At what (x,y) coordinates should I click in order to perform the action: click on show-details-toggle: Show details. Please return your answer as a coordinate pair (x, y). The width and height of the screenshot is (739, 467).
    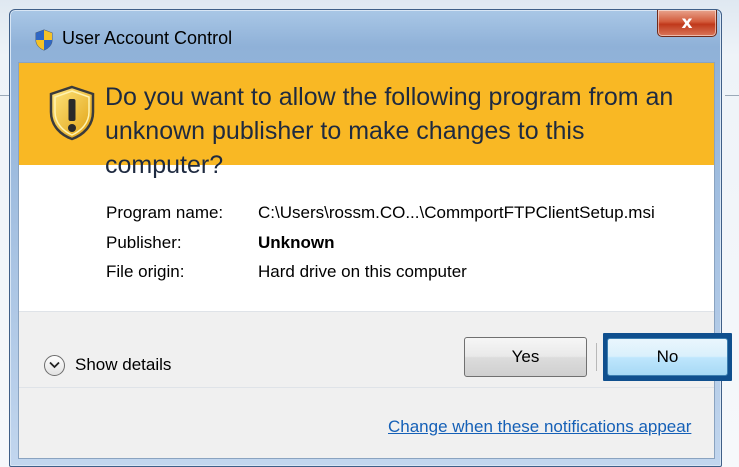
    Looking at the image, I should click on (107, 365).